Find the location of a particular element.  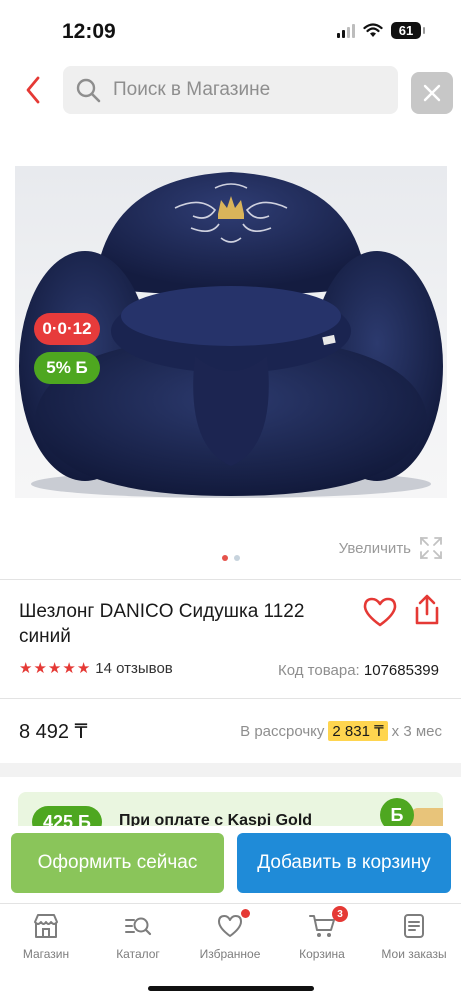

installment-info: В рассрочку 2 831 ₸ х 3 мес is located at coordinates (341, 731).